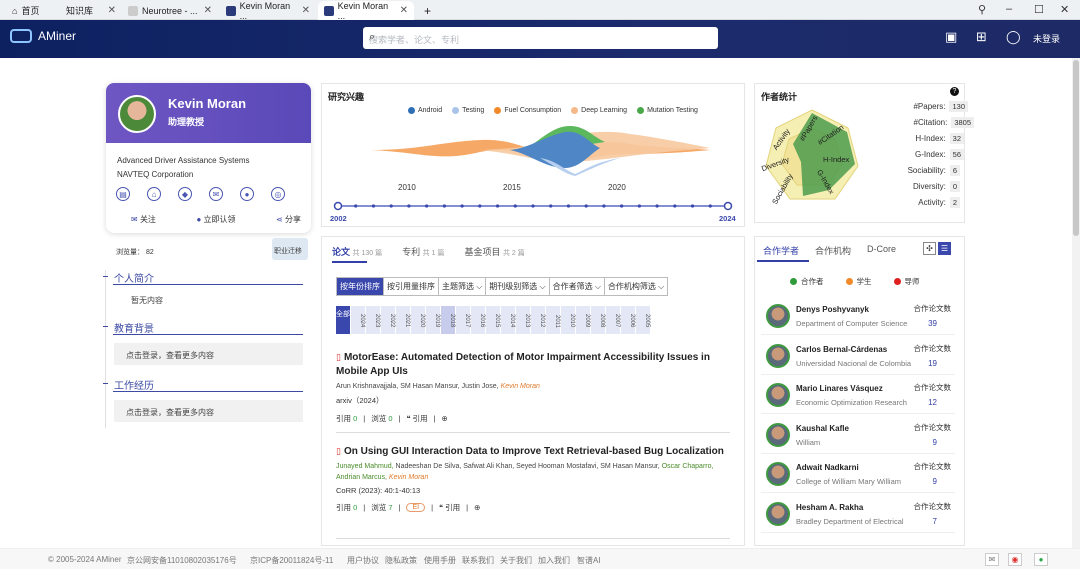 This screenshot has height=569, width=1080. Describe the element at coordinates (290, 249) in the screenshot. I see `career-trail-button: 职业迁移` at that location.